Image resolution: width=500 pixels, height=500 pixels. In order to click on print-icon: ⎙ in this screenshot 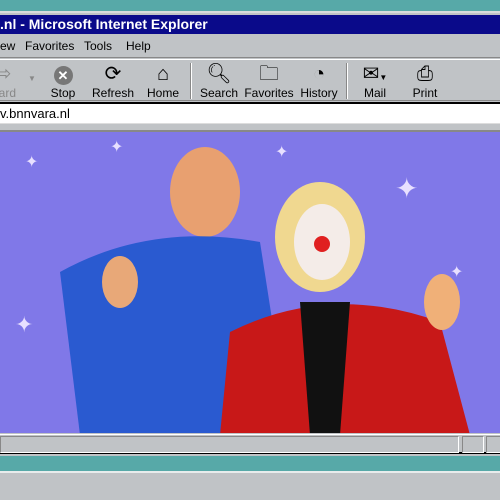, I will do `click(425, 74)`.